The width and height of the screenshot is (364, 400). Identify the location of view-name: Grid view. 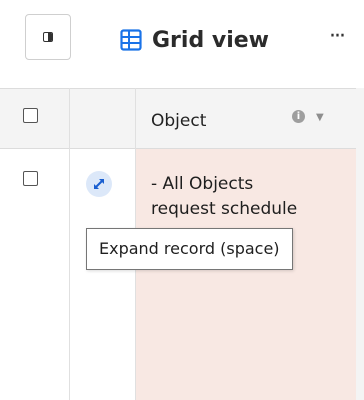
(210, 40).